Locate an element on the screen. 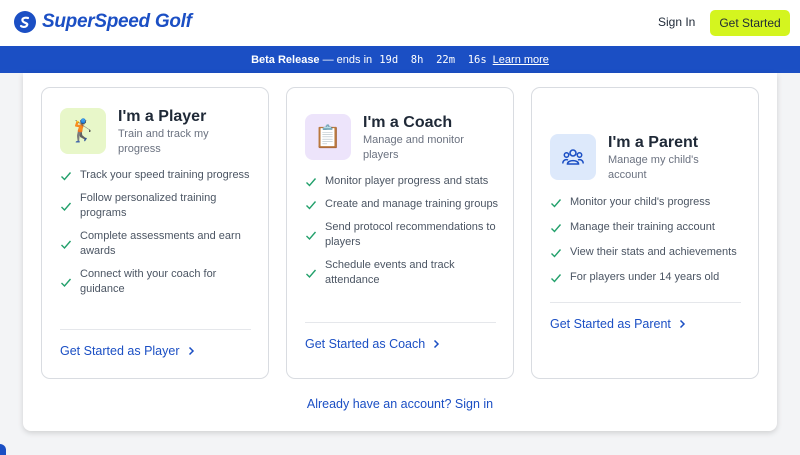 The image size is (800, 455). list-item: For players under 14 years old is located at coordinates (647, 277).